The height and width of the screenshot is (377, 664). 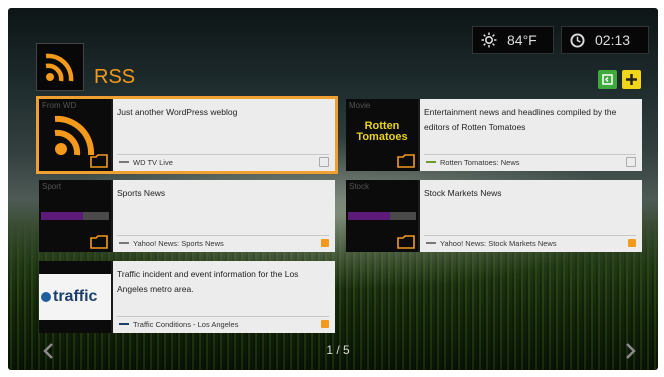 I want to click on feed-description: Stock Markets News, so click(x=463, y=193).